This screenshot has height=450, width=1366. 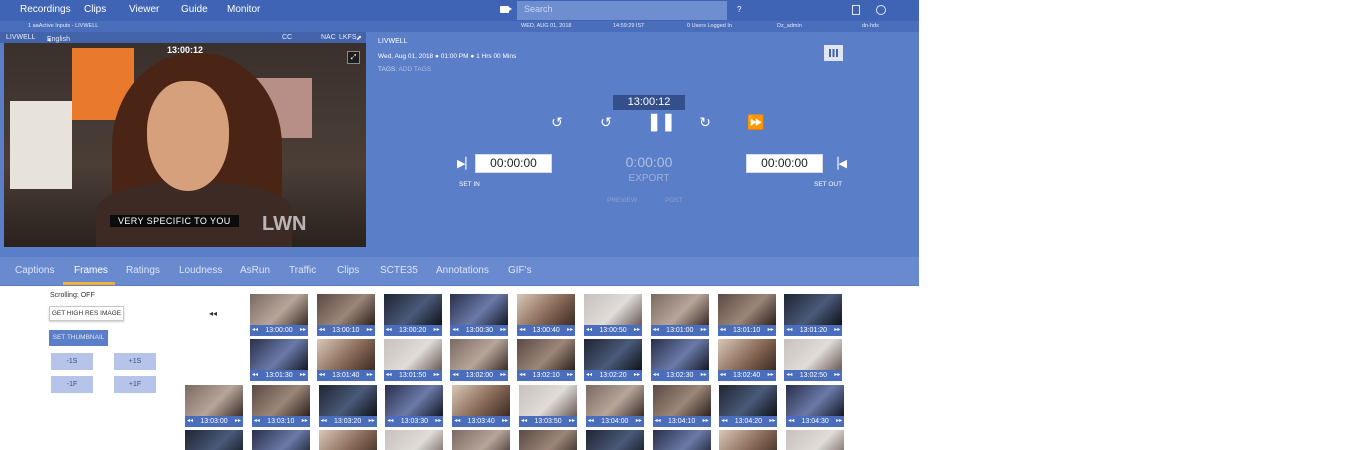 I want to click on fullscreen-icon: ⤢, so click(x=353, y=57).